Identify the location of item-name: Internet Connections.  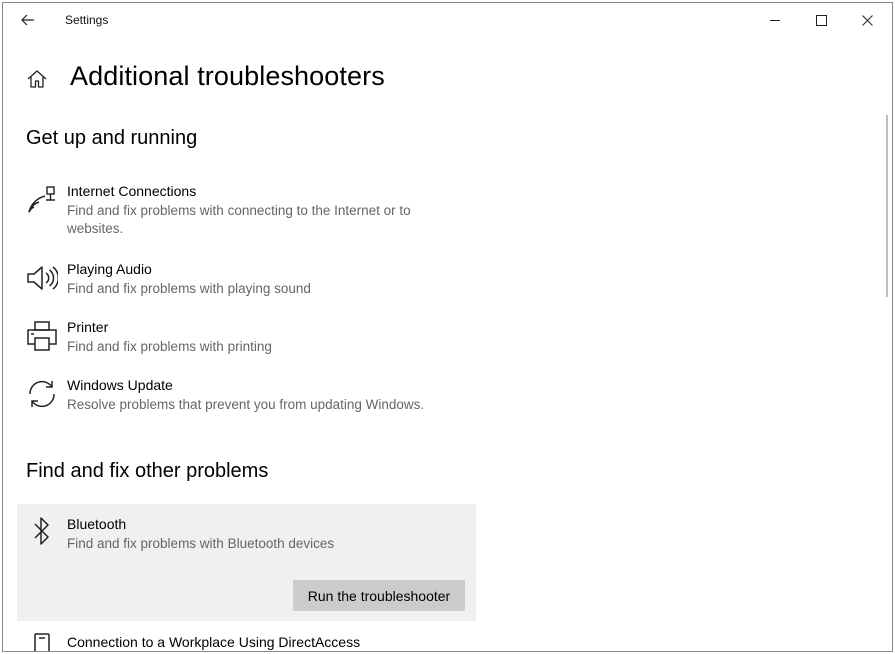
(132, 191).